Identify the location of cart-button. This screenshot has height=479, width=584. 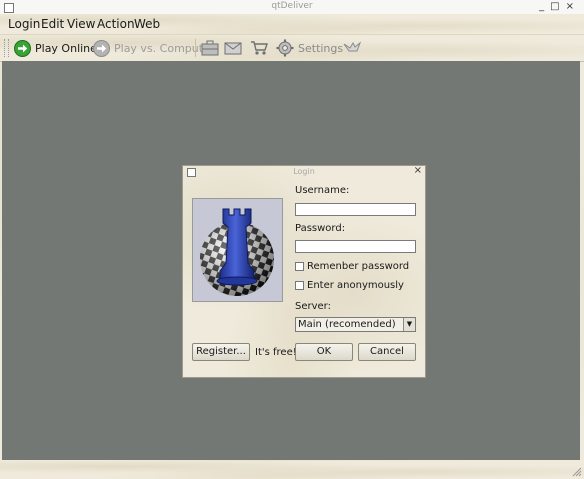
(259, 48).